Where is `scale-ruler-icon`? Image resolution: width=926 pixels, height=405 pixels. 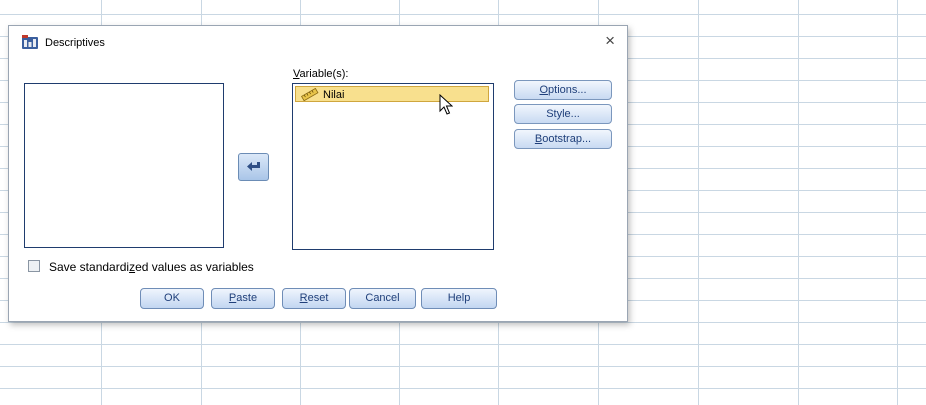 scale-ruler-icon is located at coordinates (310, 94).